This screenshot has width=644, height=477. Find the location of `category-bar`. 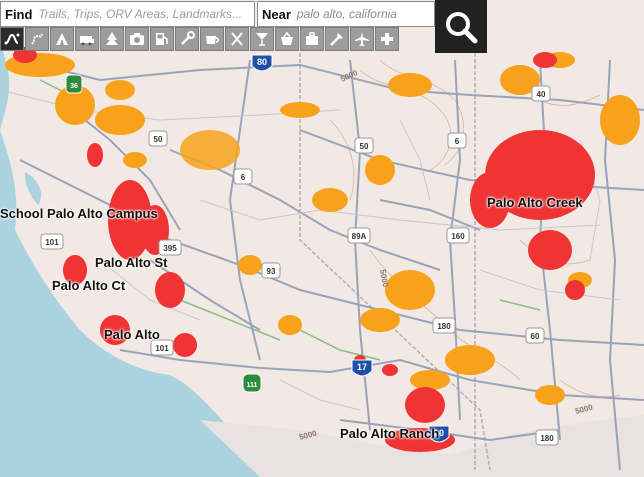

category-bar is located at coordinates (217, 40).